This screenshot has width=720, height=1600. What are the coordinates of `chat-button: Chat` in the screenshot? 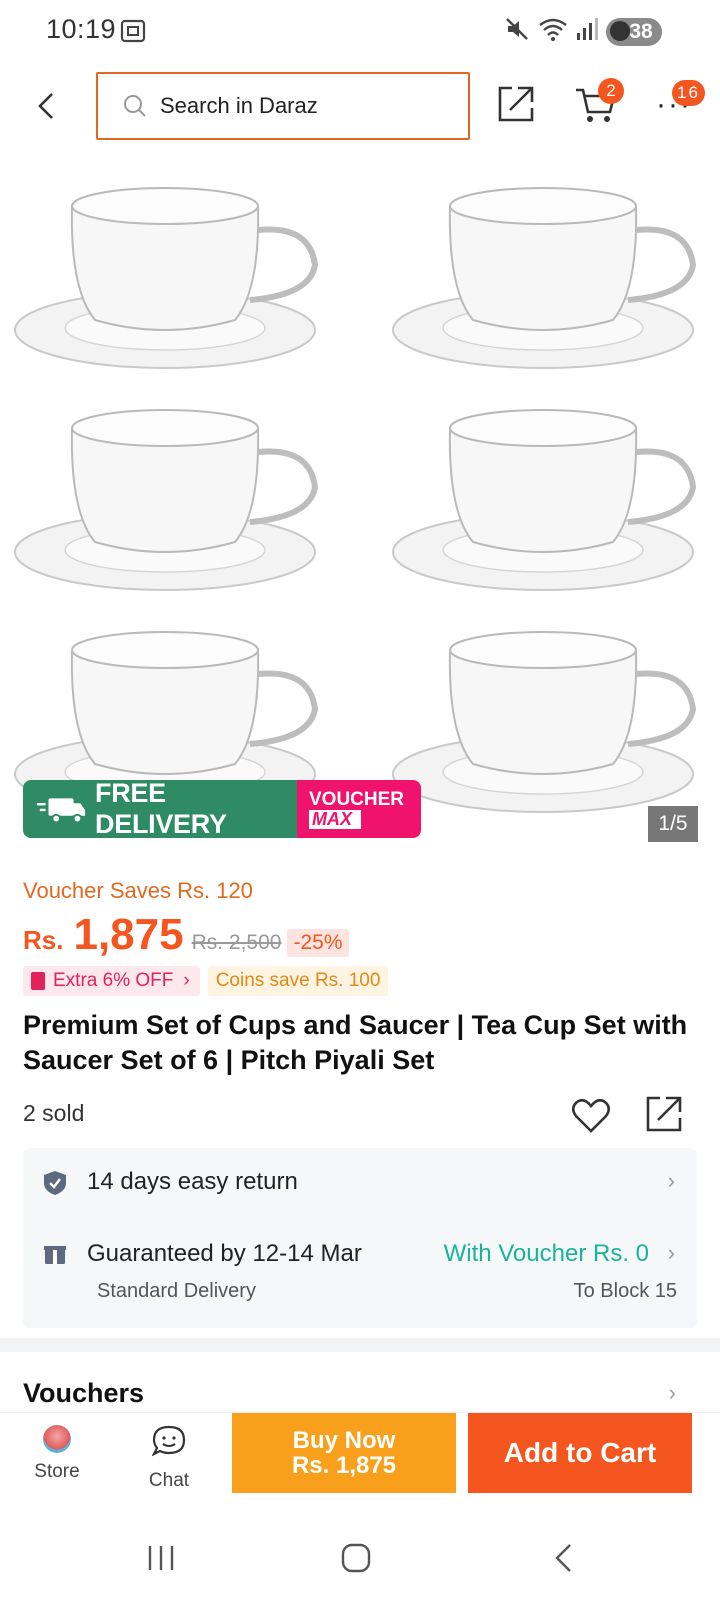 It's located at (169, 1458).